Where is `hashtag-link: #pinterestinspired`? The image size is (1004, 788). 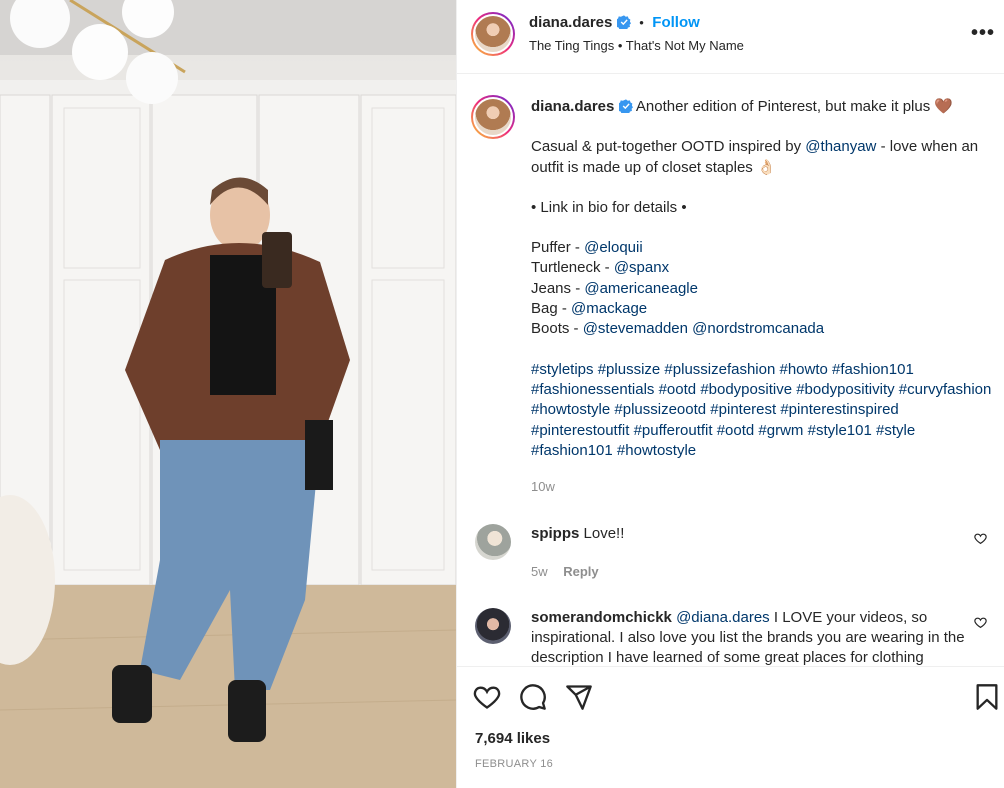 hashtag-link: #pinterestinspired is located at coordinates (839, 409).